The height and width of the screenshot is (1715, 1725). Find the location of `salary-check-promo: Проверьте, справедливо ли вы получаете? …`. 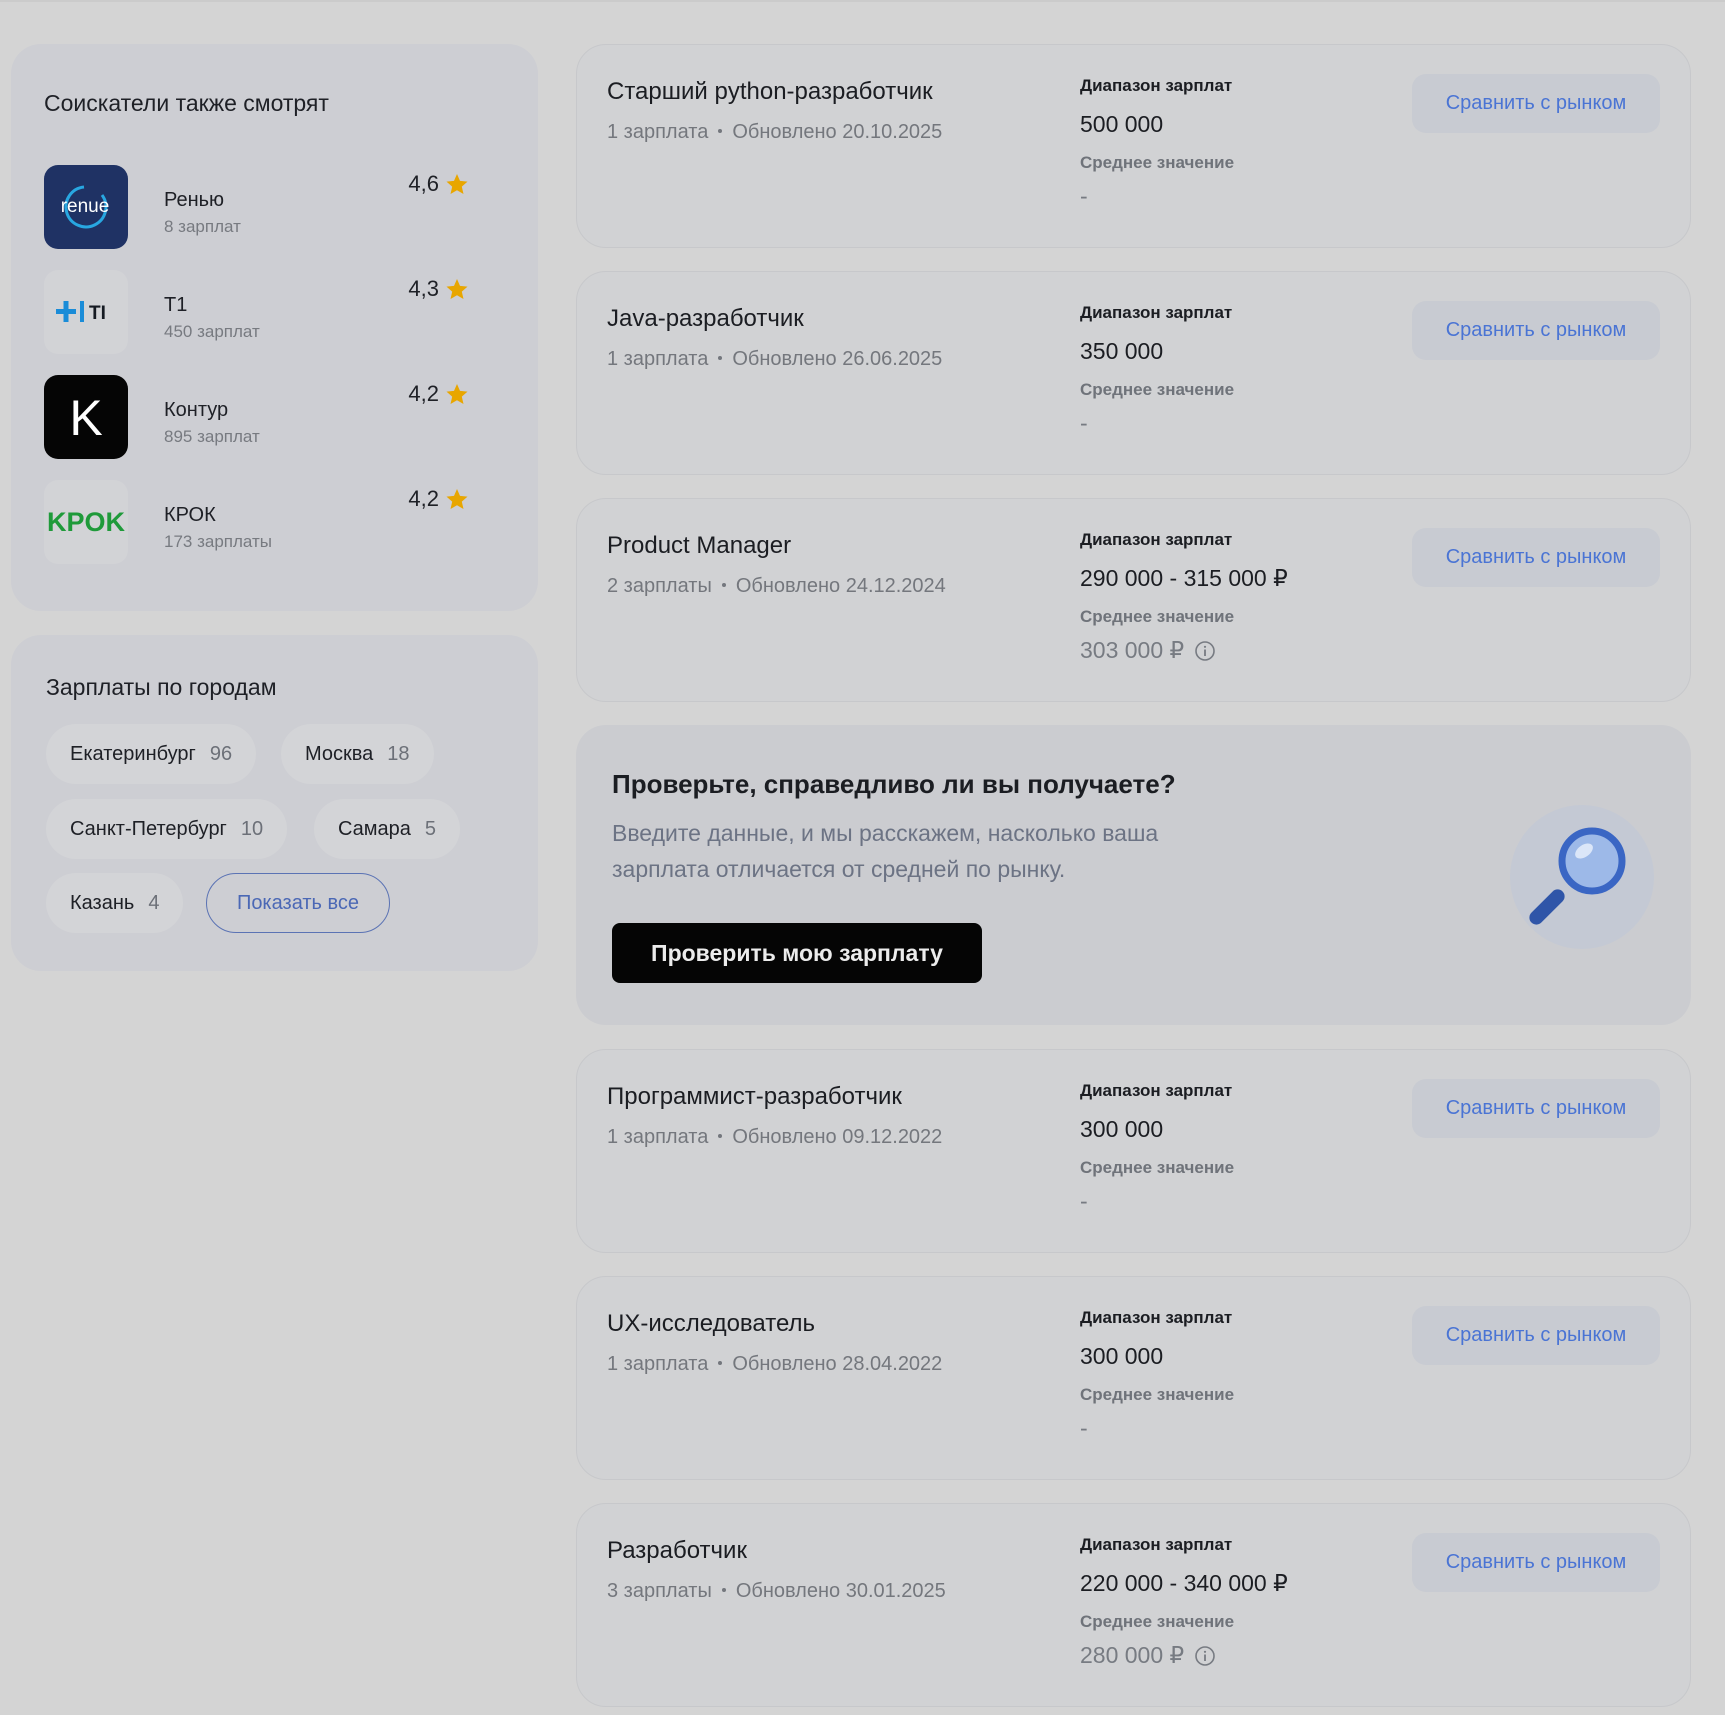

salary-check-promo: Проверьте, справедливо ли вы получаете? … is located at coordinates (1133, 875).